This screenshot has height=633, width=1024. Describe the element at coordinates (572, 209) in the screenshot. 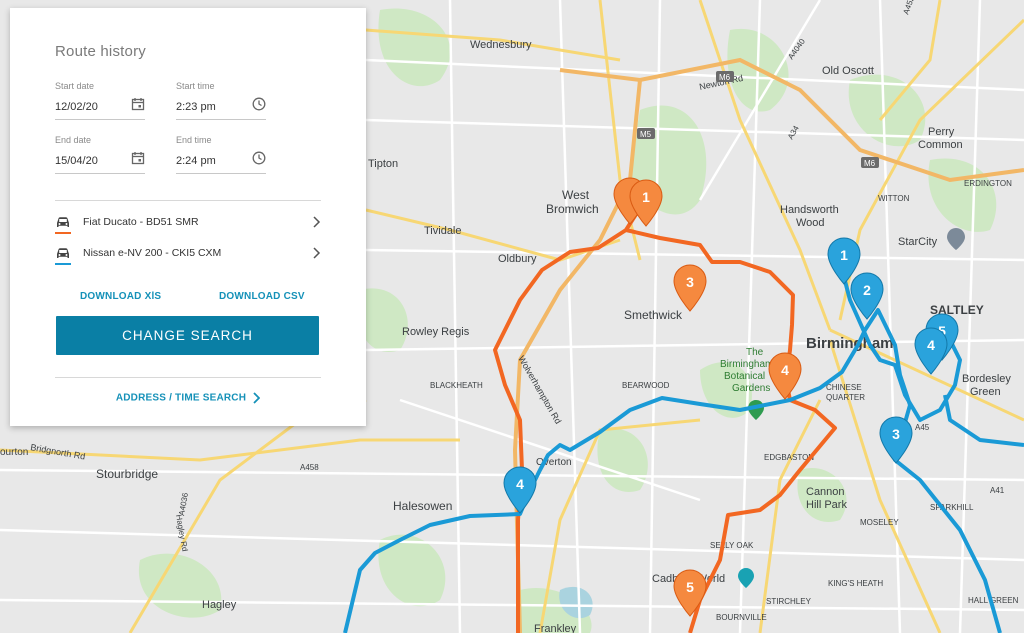

I see `map-label-bromwich: Bromwich` at that location.